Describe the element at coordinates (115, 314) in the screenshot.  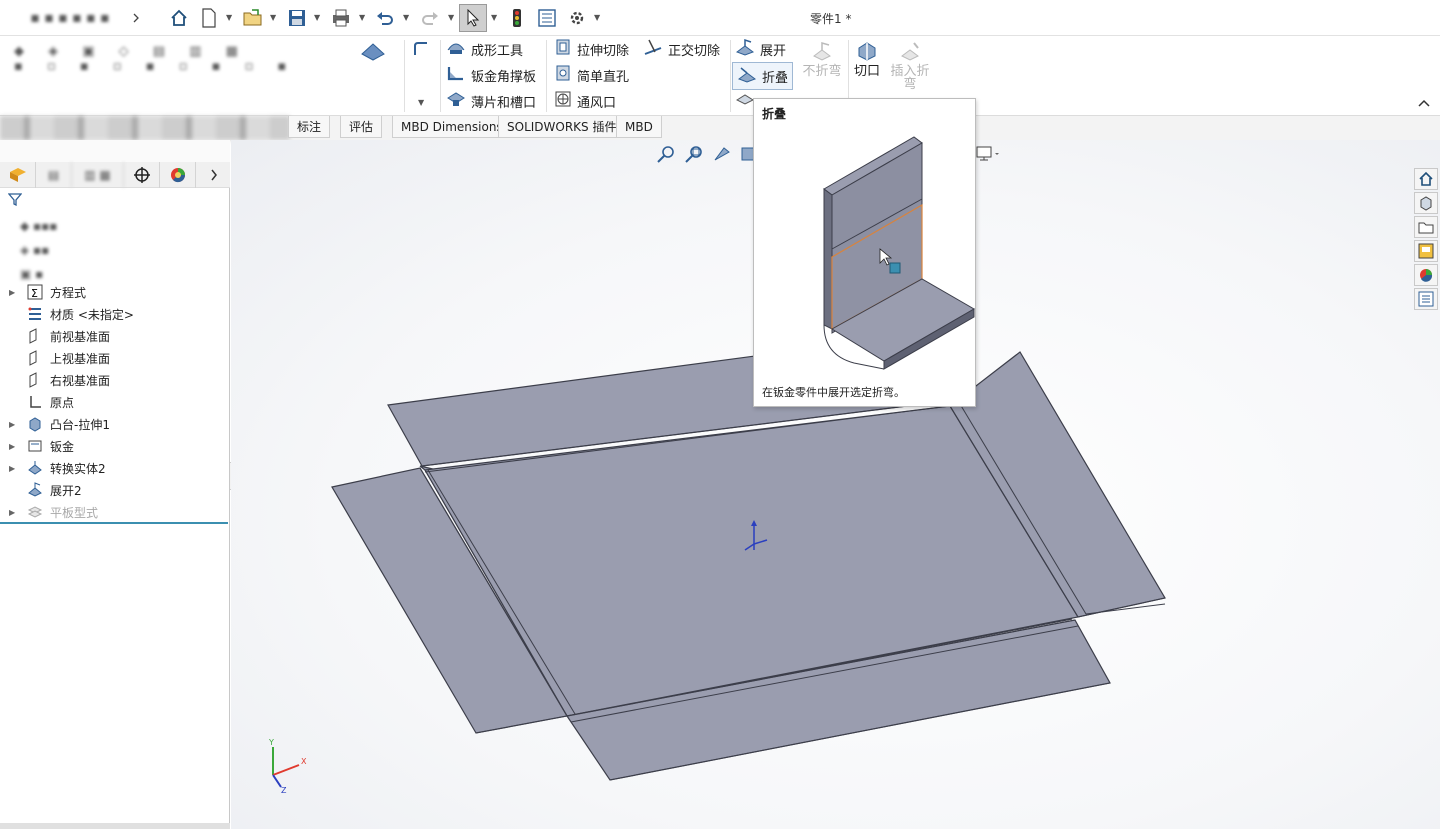
I see `tree-item: 材质 <未指定>` at that location.